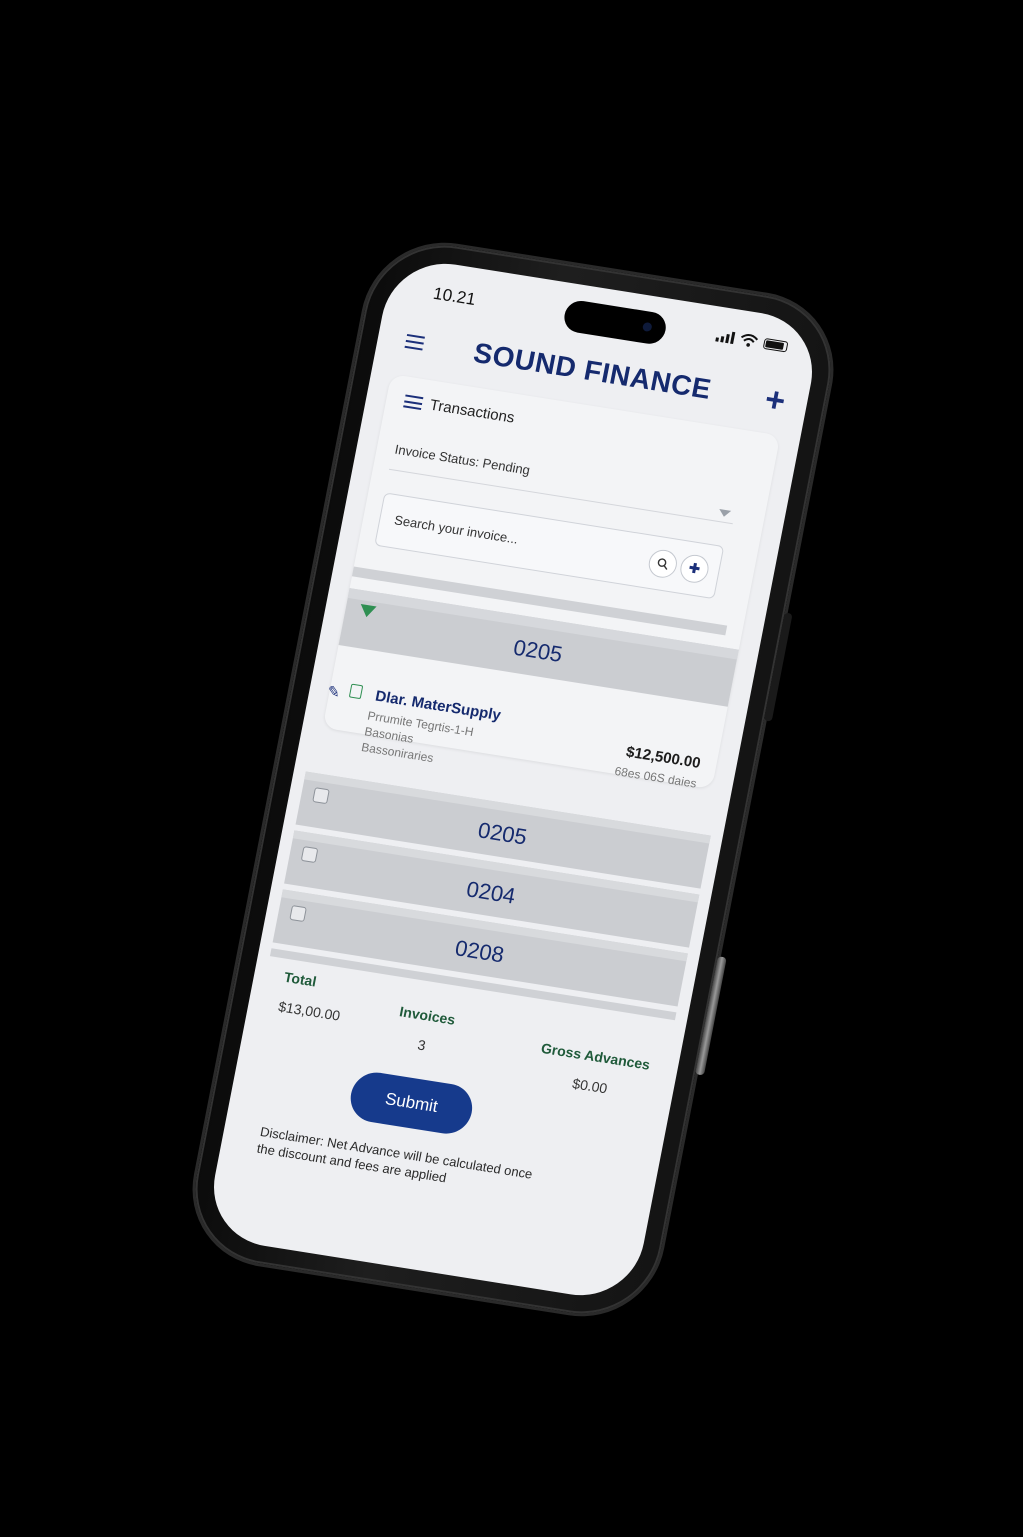 Image resolution: width=1023 pixels, height=1537 pixels. I want to click on action-button, so click(710, 1016).